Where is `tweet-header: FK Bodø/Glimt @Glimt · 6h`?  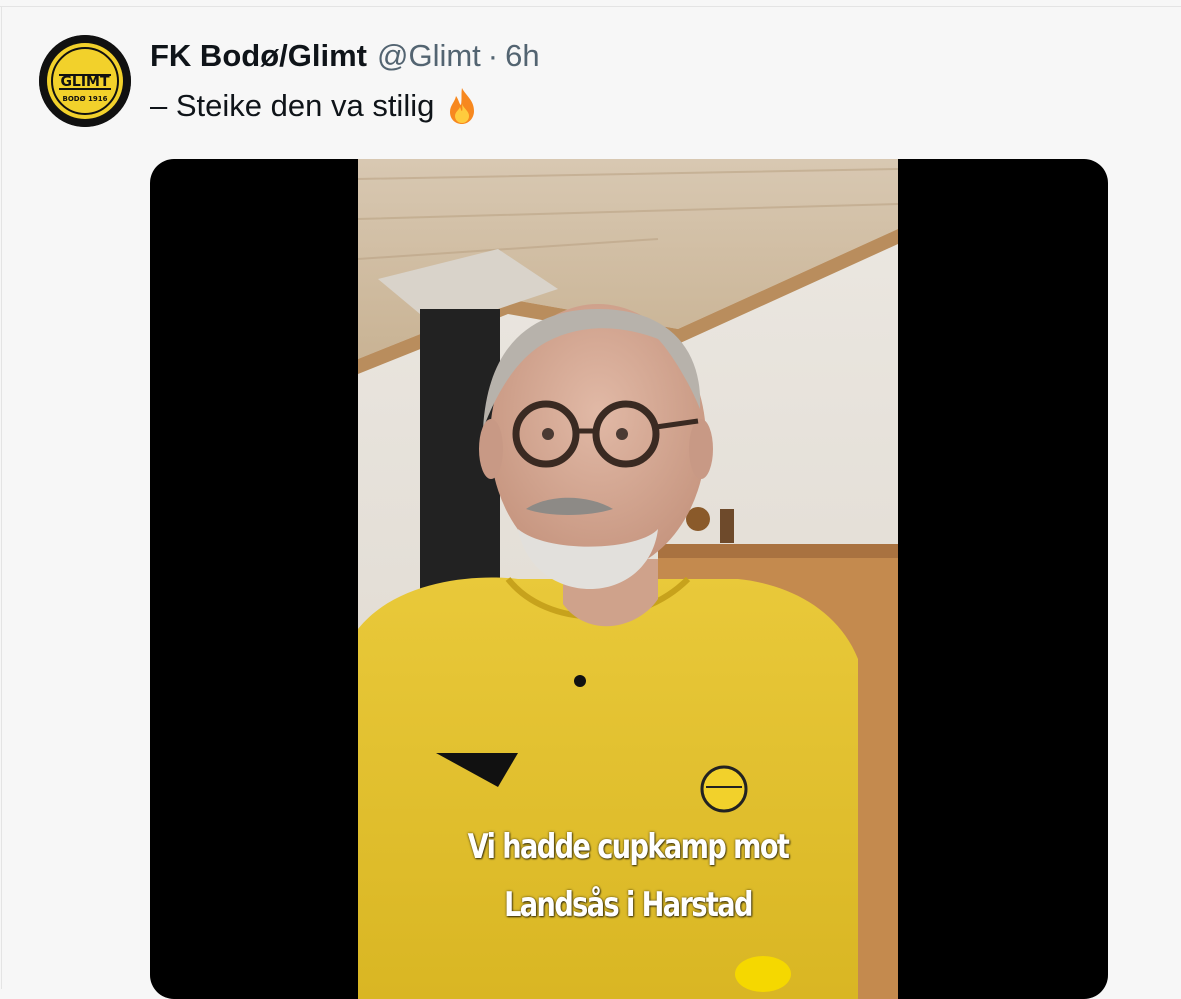 tweet-header: FK Bodø/Glimt @Glimt · 6h is located at coordinates (345, 58).